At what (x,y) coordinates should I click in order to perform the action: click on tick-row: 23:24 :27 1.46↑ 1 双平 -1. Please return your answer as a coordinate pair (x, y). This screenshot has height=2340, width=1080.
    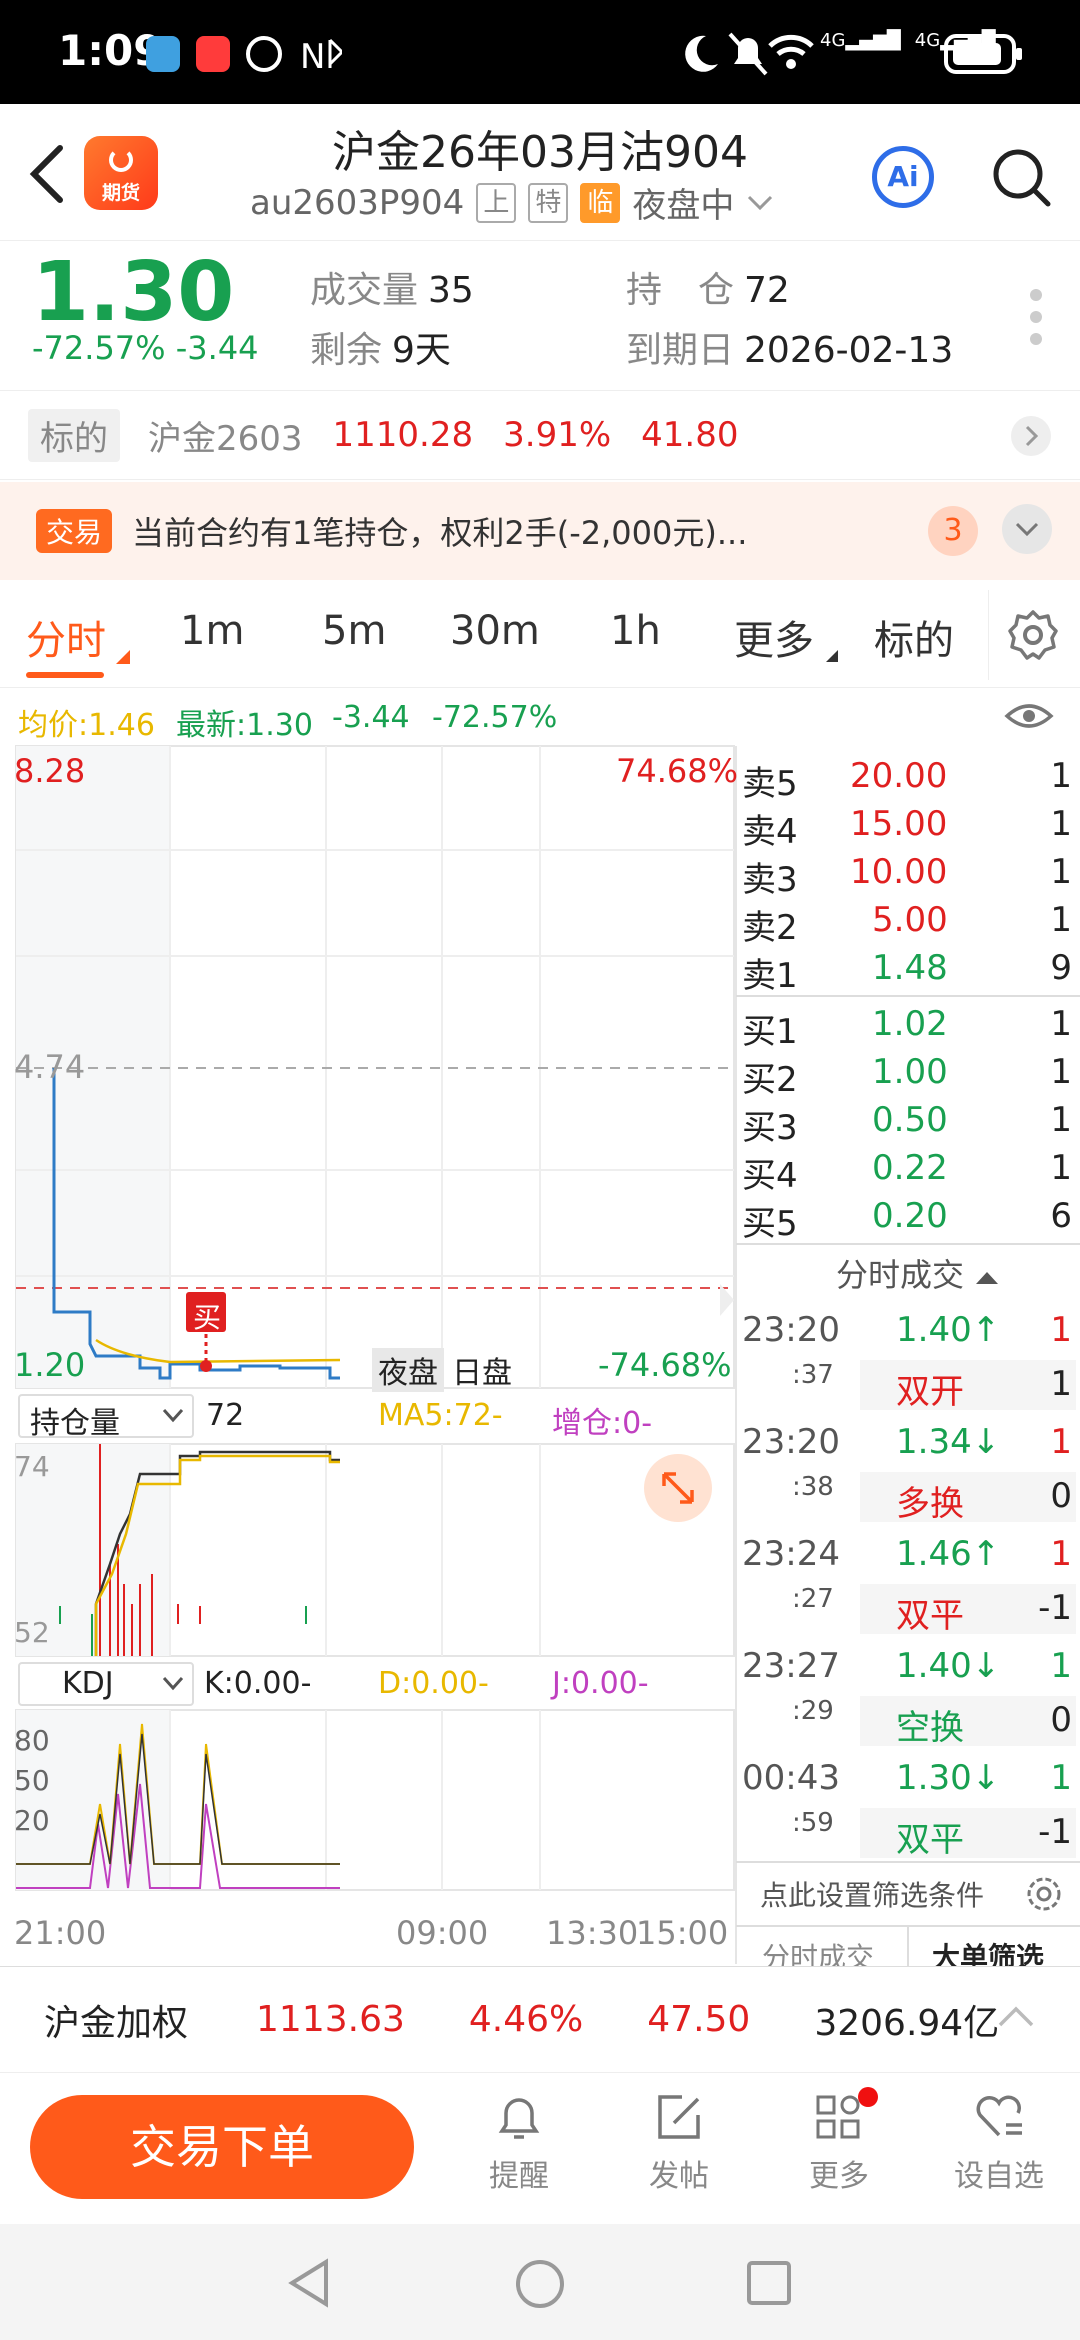
    Looking at the image, I should click on (909, 1590).